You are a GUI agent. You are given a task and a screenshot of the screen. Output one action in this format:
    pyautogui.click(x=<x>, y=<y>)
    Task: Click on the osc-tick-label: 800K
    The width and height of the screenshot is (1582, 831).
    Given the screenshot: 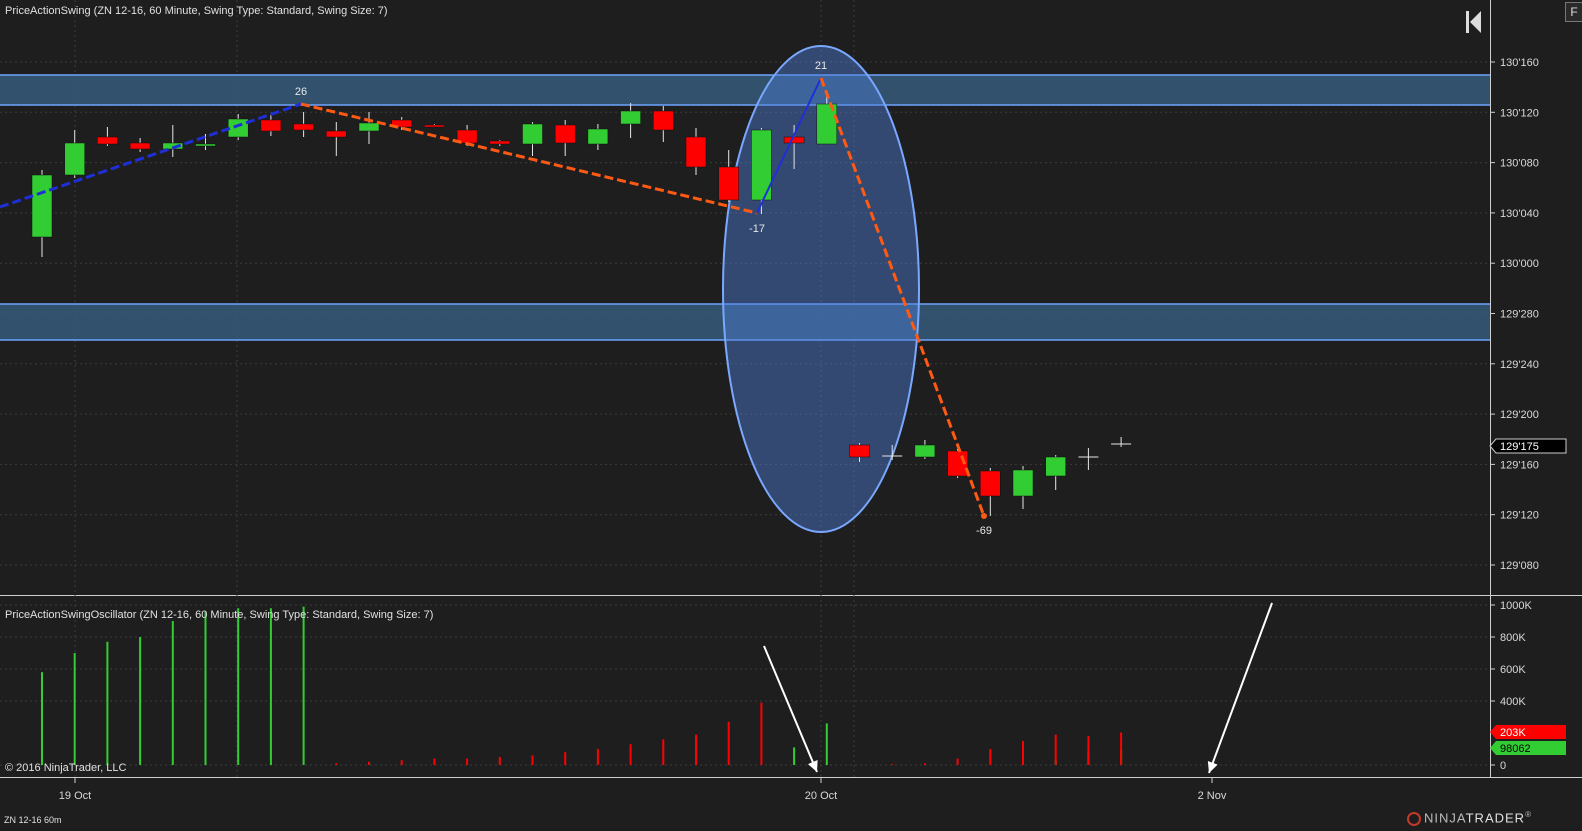 What is the action you would take?
    pyautogui.click(x=1513, y=638)
    